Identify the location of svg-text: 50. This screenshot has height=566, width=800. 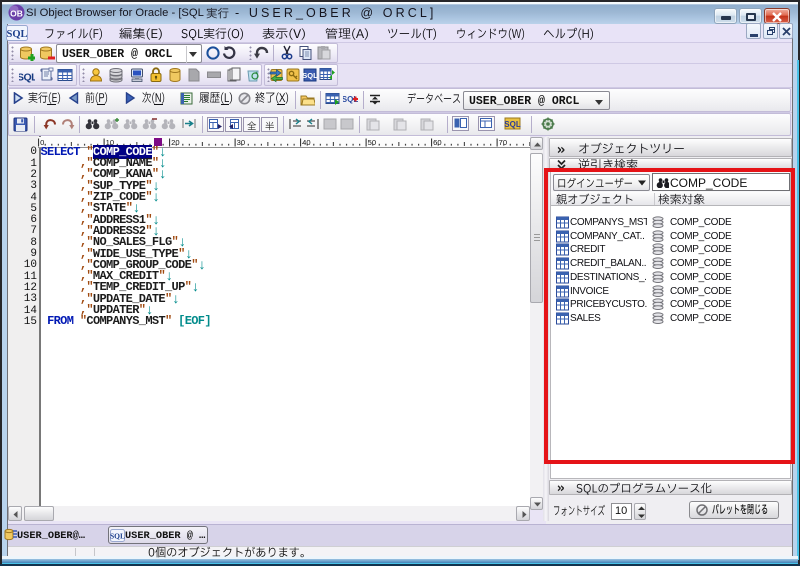
(372, 142).